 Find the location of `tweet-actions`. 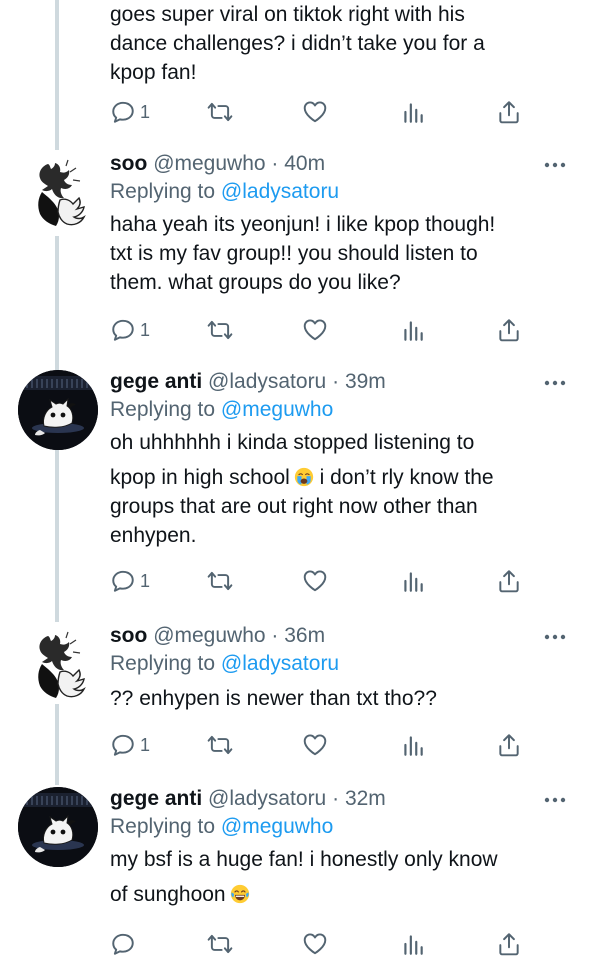

tweet-actions is located at coordinates (320, 944).